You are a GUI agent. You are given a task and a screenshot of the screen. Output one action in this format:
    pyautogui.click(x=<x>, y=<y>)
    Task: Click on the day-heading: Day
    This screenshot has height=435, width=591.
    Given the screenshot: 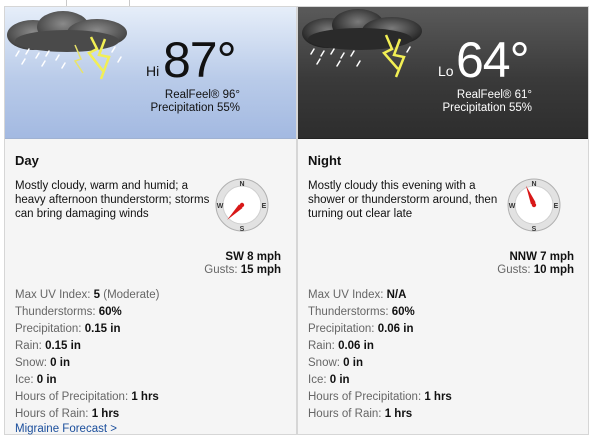 What is the action you would take?
    pyautogui.click(x=27, y=160)
    